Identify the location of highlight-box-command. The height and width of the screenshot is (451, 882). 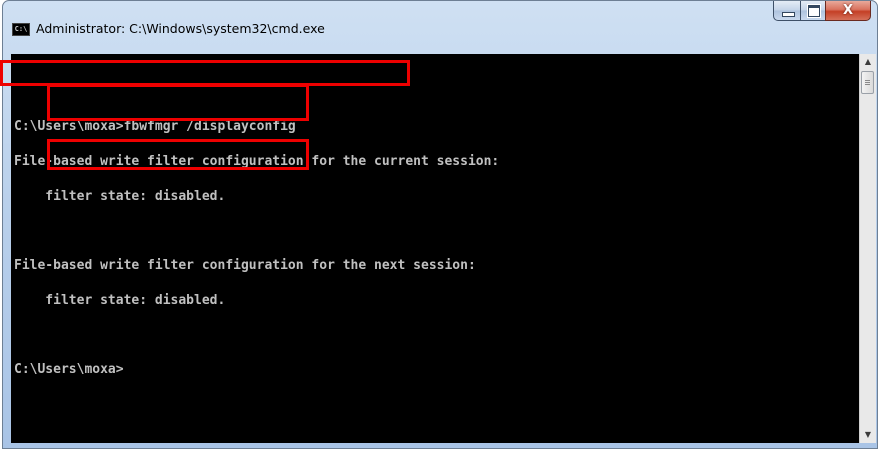
(205, 73).